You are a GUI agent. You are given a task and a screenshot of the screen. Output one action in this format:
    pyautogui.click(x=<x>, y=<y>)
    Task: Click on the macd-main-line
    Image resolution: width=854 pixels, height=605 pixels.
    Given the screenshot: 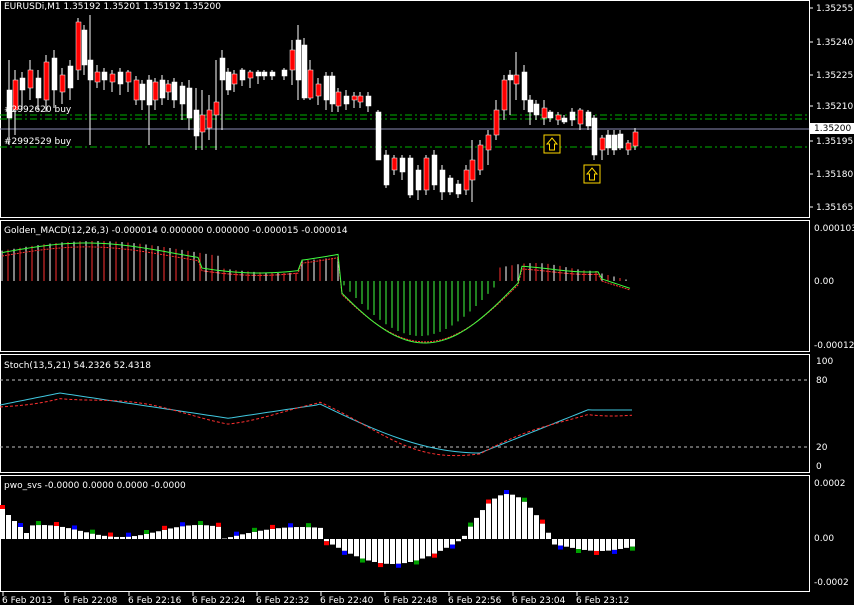 What is the action you would take?
    pyautogui.click(x=316, y=293)
    